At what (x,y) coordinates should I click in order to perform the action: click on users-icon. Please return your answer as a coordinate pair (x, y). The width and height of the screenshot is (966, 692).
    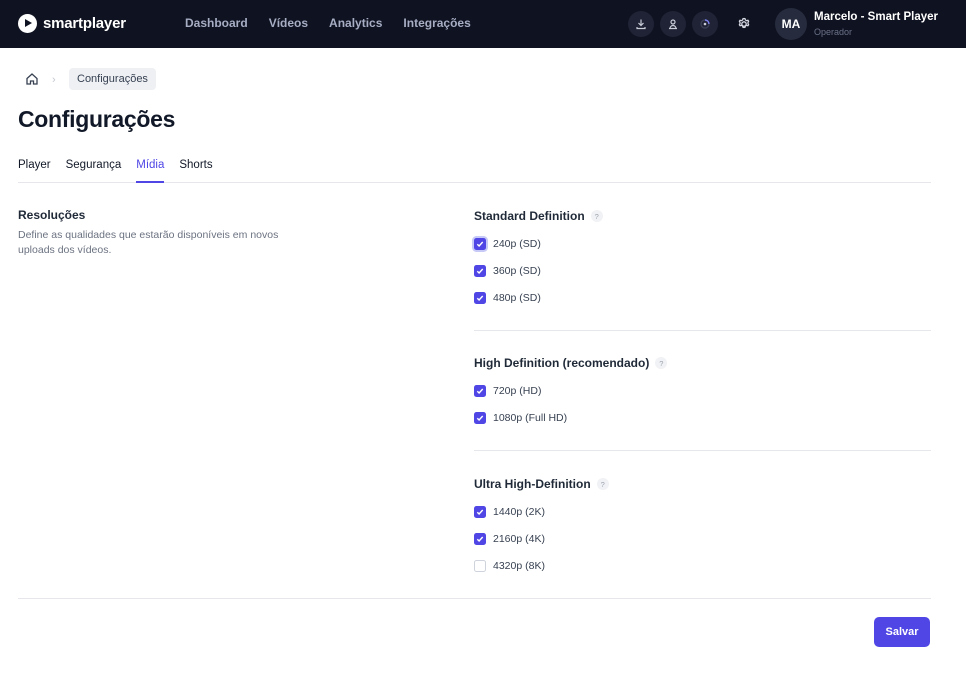
    Looking at the image, I should click on (673, 24).